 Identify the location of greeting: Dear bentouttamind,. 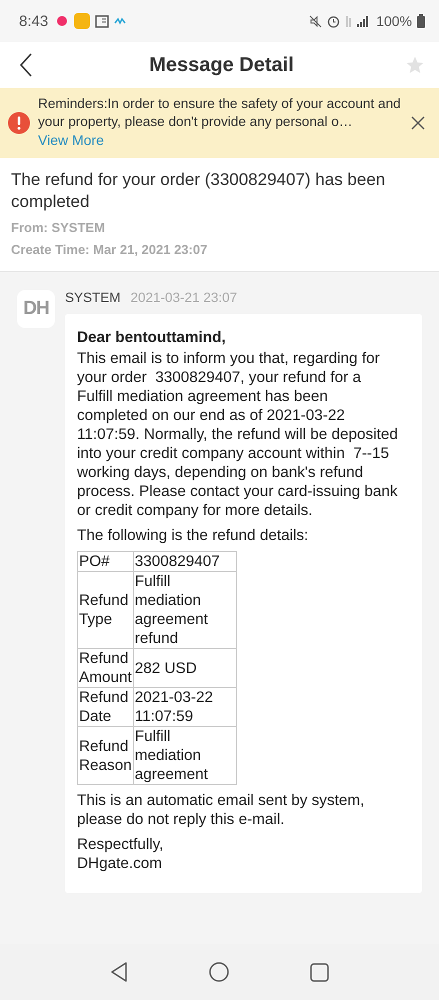
(152, 337).